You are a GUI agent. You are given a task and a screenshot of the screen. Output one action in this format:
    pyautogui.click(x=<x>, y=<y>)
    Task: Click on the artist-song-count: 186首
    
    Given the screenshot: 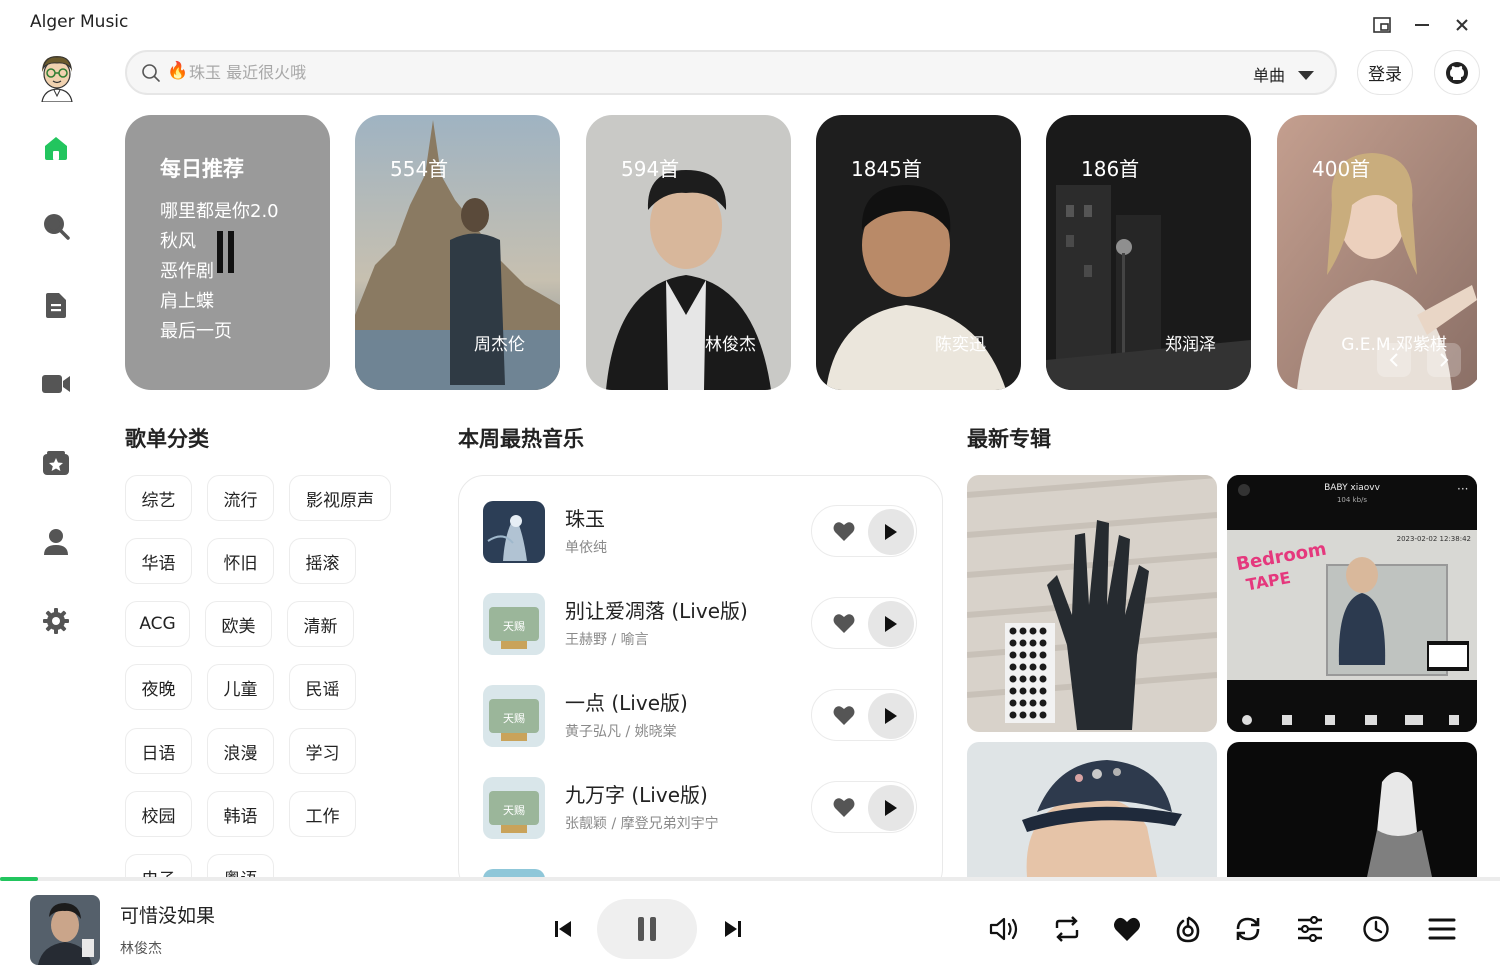 What is the action you would take?
    pyautogui.click(x=1110, y=169)
    